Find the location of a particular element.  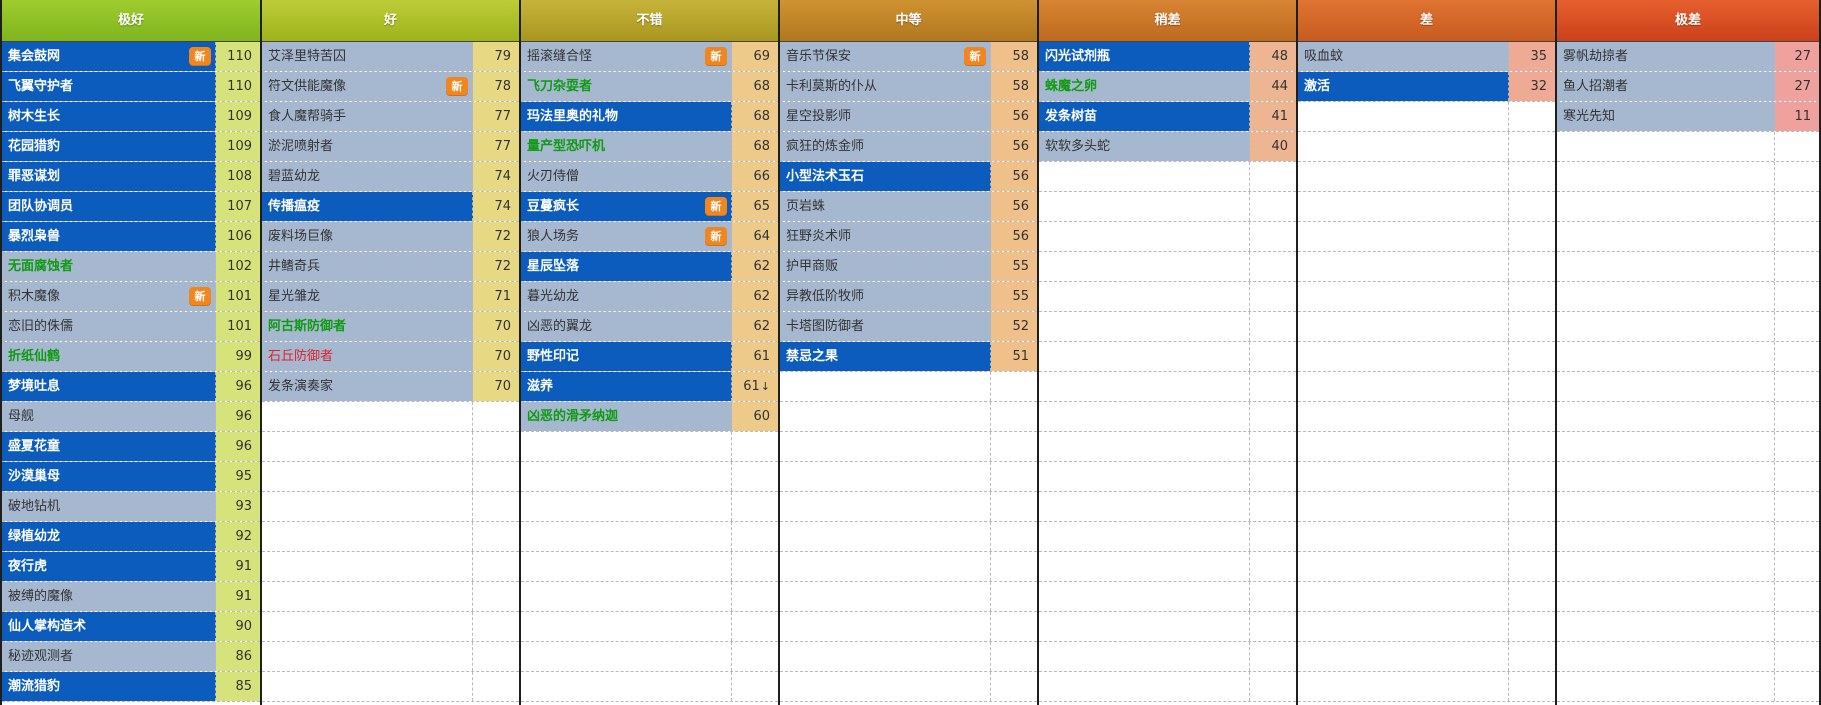

card-row: 豆蔓疯长 新 65 is located at coordinates (649, 207).